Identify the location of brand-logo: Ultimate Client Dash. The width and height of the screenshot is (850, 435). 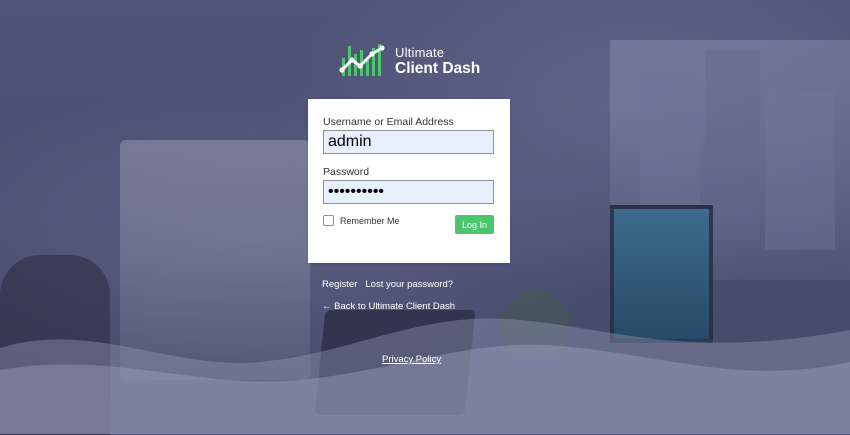
(413, 61).